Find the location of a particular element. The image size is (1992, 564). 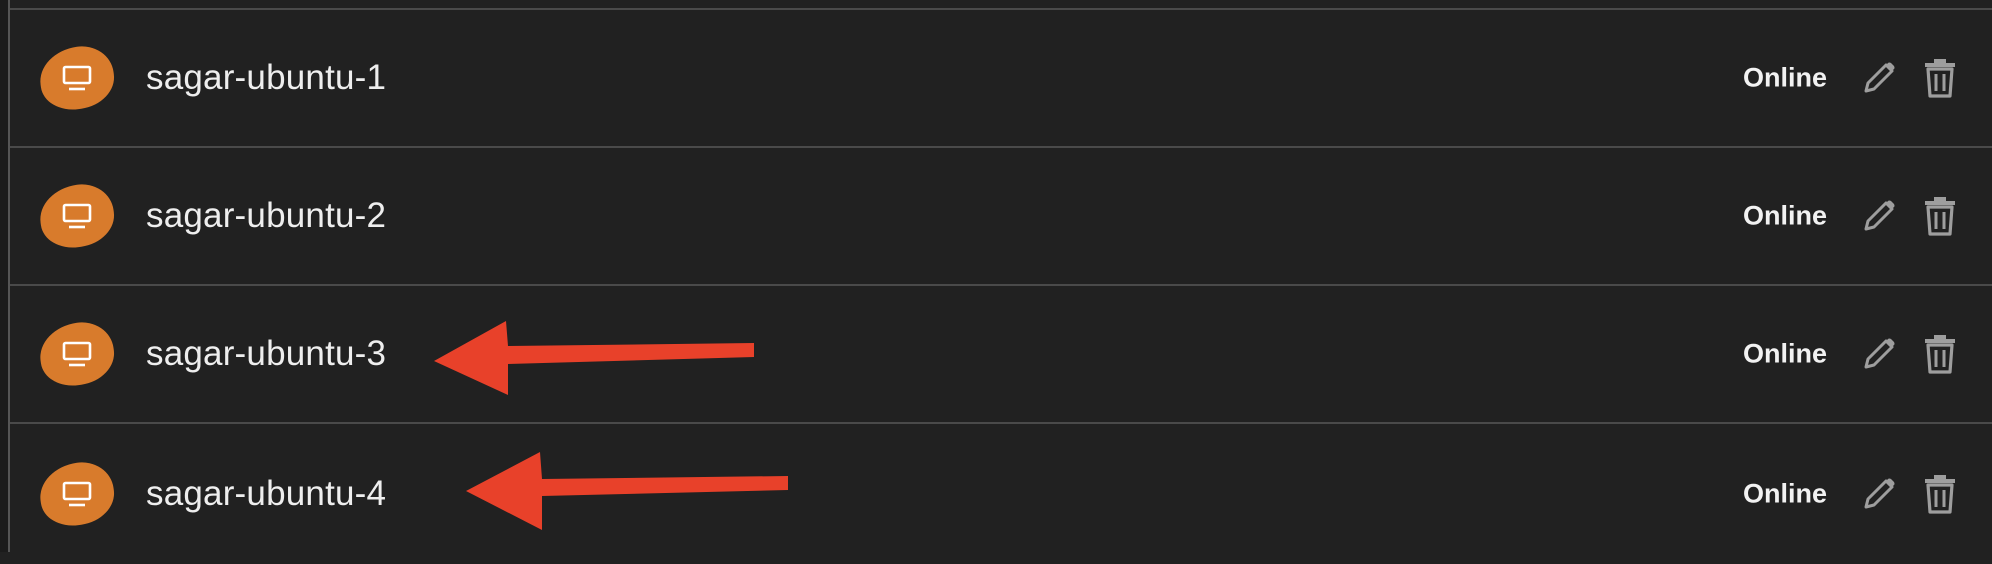

device-name: sagar-ubuntu-2 is located at coordinates (266, 216).